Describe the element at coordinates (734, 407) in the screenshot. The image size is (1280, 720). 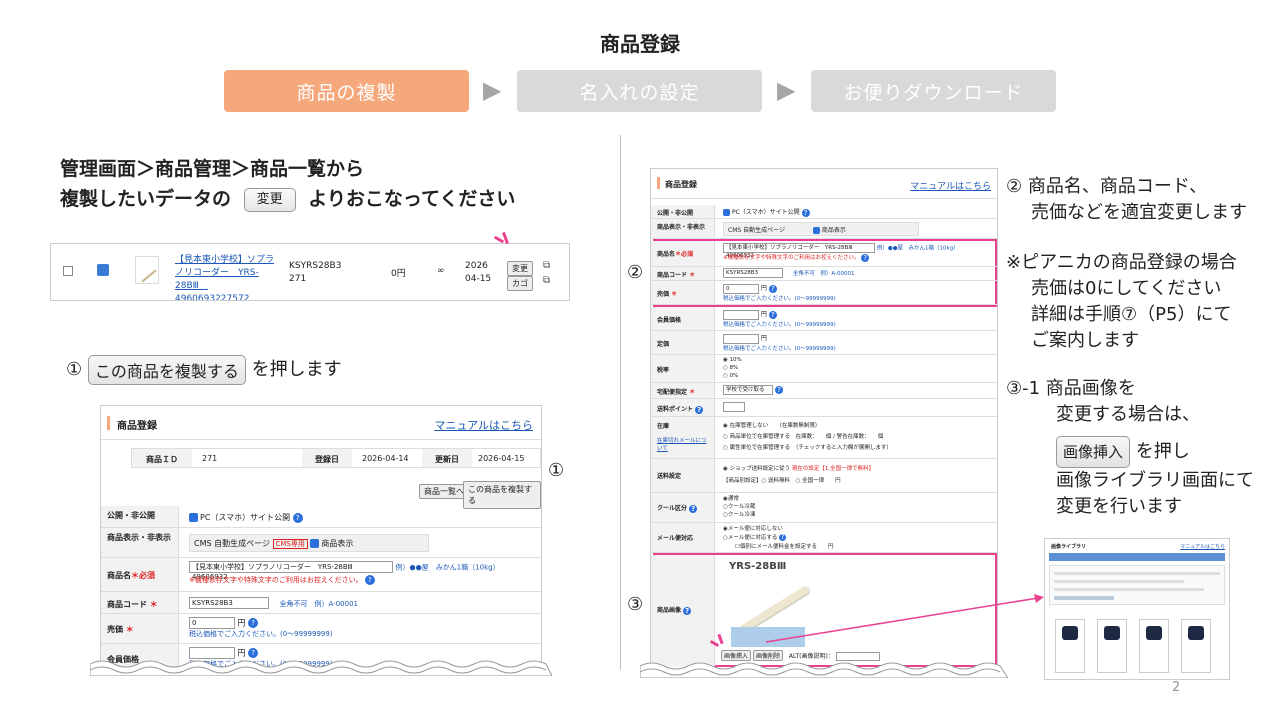
I see `point-input` at that location.